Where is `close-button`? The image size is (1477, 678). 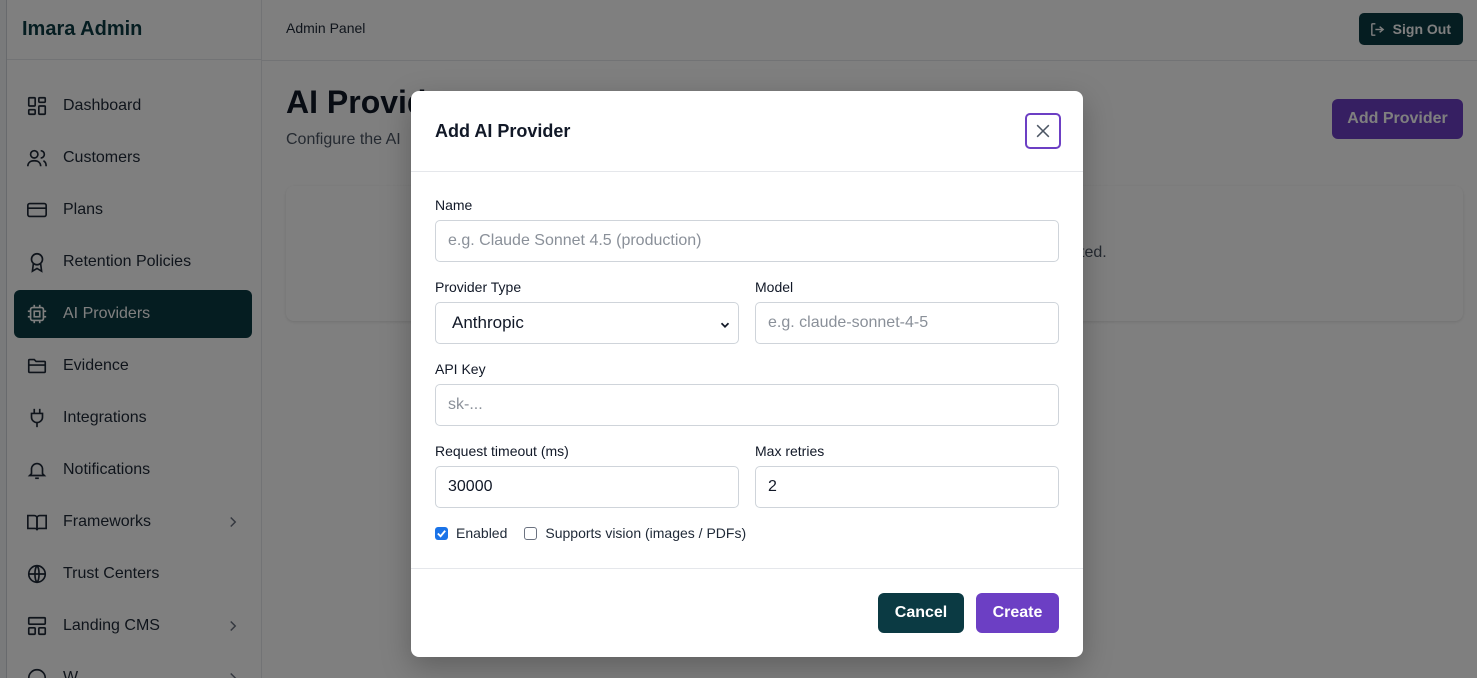 close-button is located at coordinates (1043, 131).